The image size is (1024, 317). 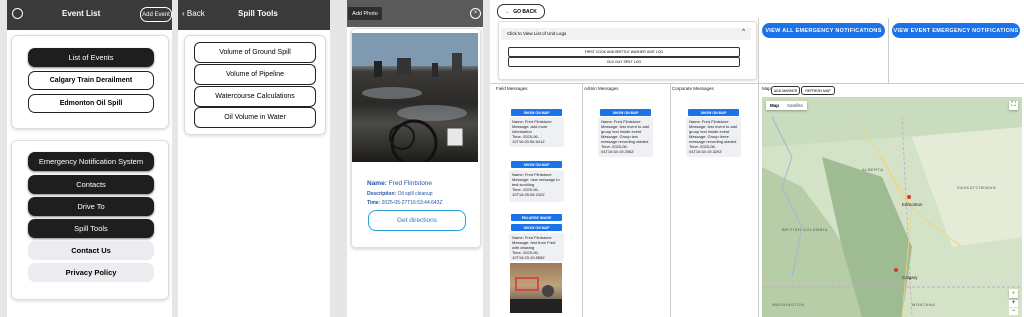 I want to click on name-label: Name:, so click(x=377, y=183).